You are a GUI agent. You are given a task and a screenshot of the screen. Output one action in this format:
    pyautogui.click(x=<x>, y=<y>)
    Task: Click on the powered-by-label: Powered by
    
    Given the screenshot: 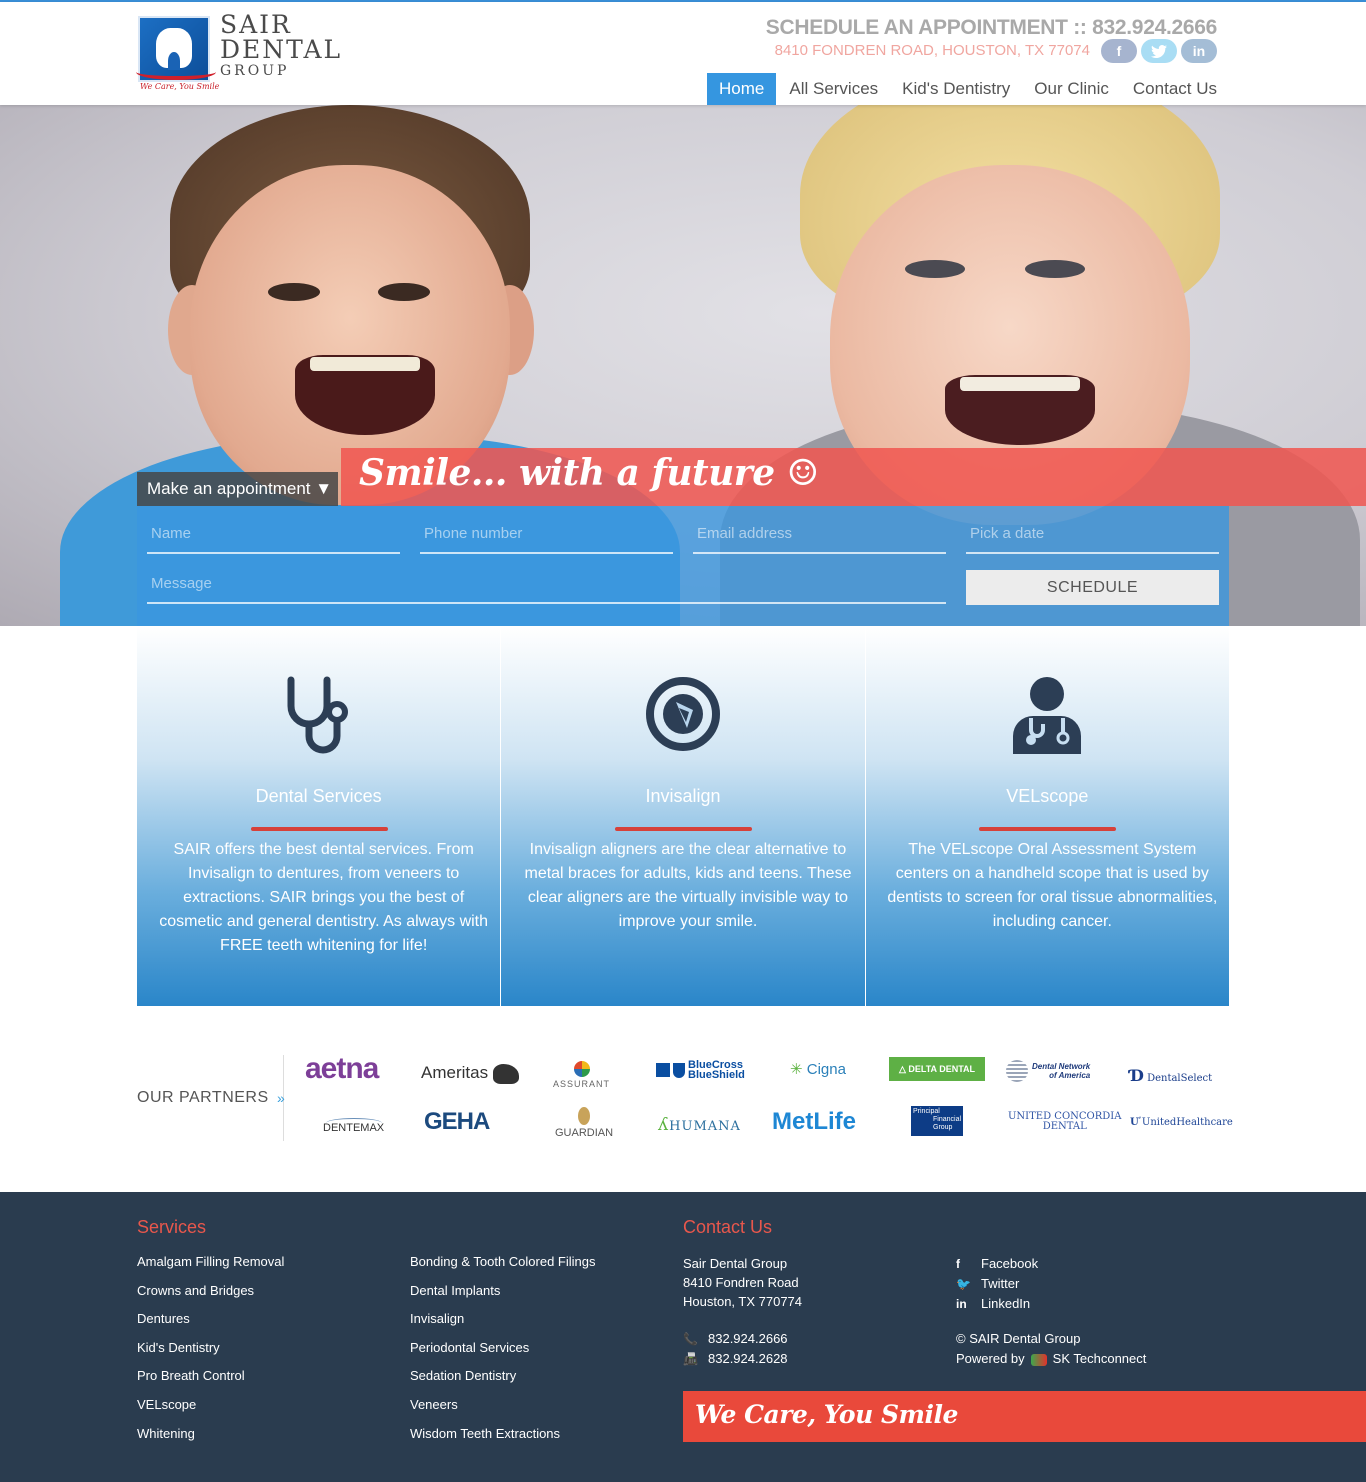 What is the action you would take?
    pyautogui.click(x=990, y=1358)
    